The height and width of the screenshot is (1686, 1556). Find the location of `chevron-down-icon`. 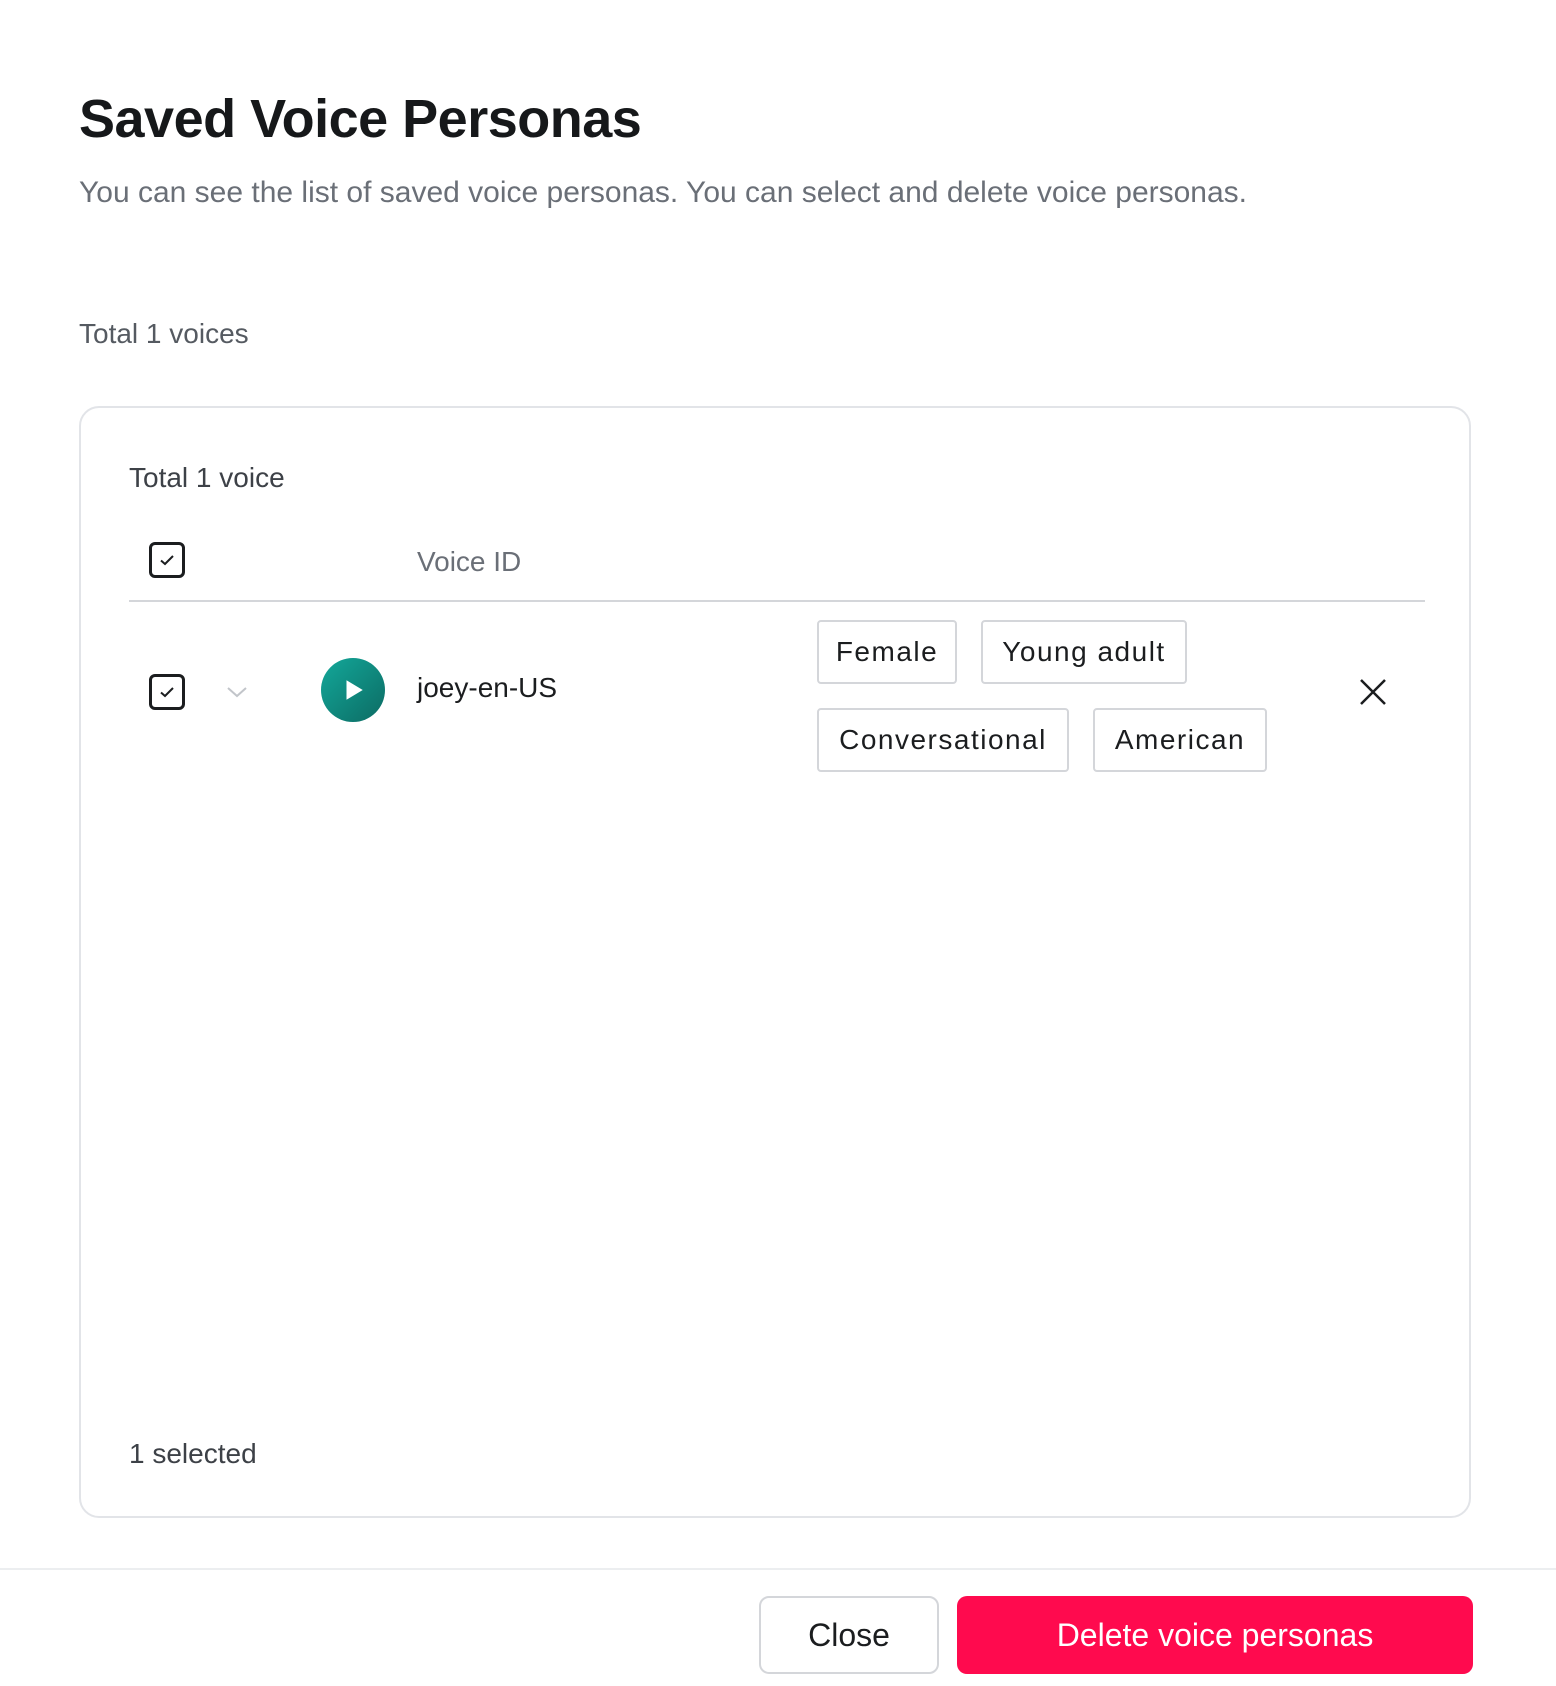

chevron-down-icon is located at coordinates (237, 692).